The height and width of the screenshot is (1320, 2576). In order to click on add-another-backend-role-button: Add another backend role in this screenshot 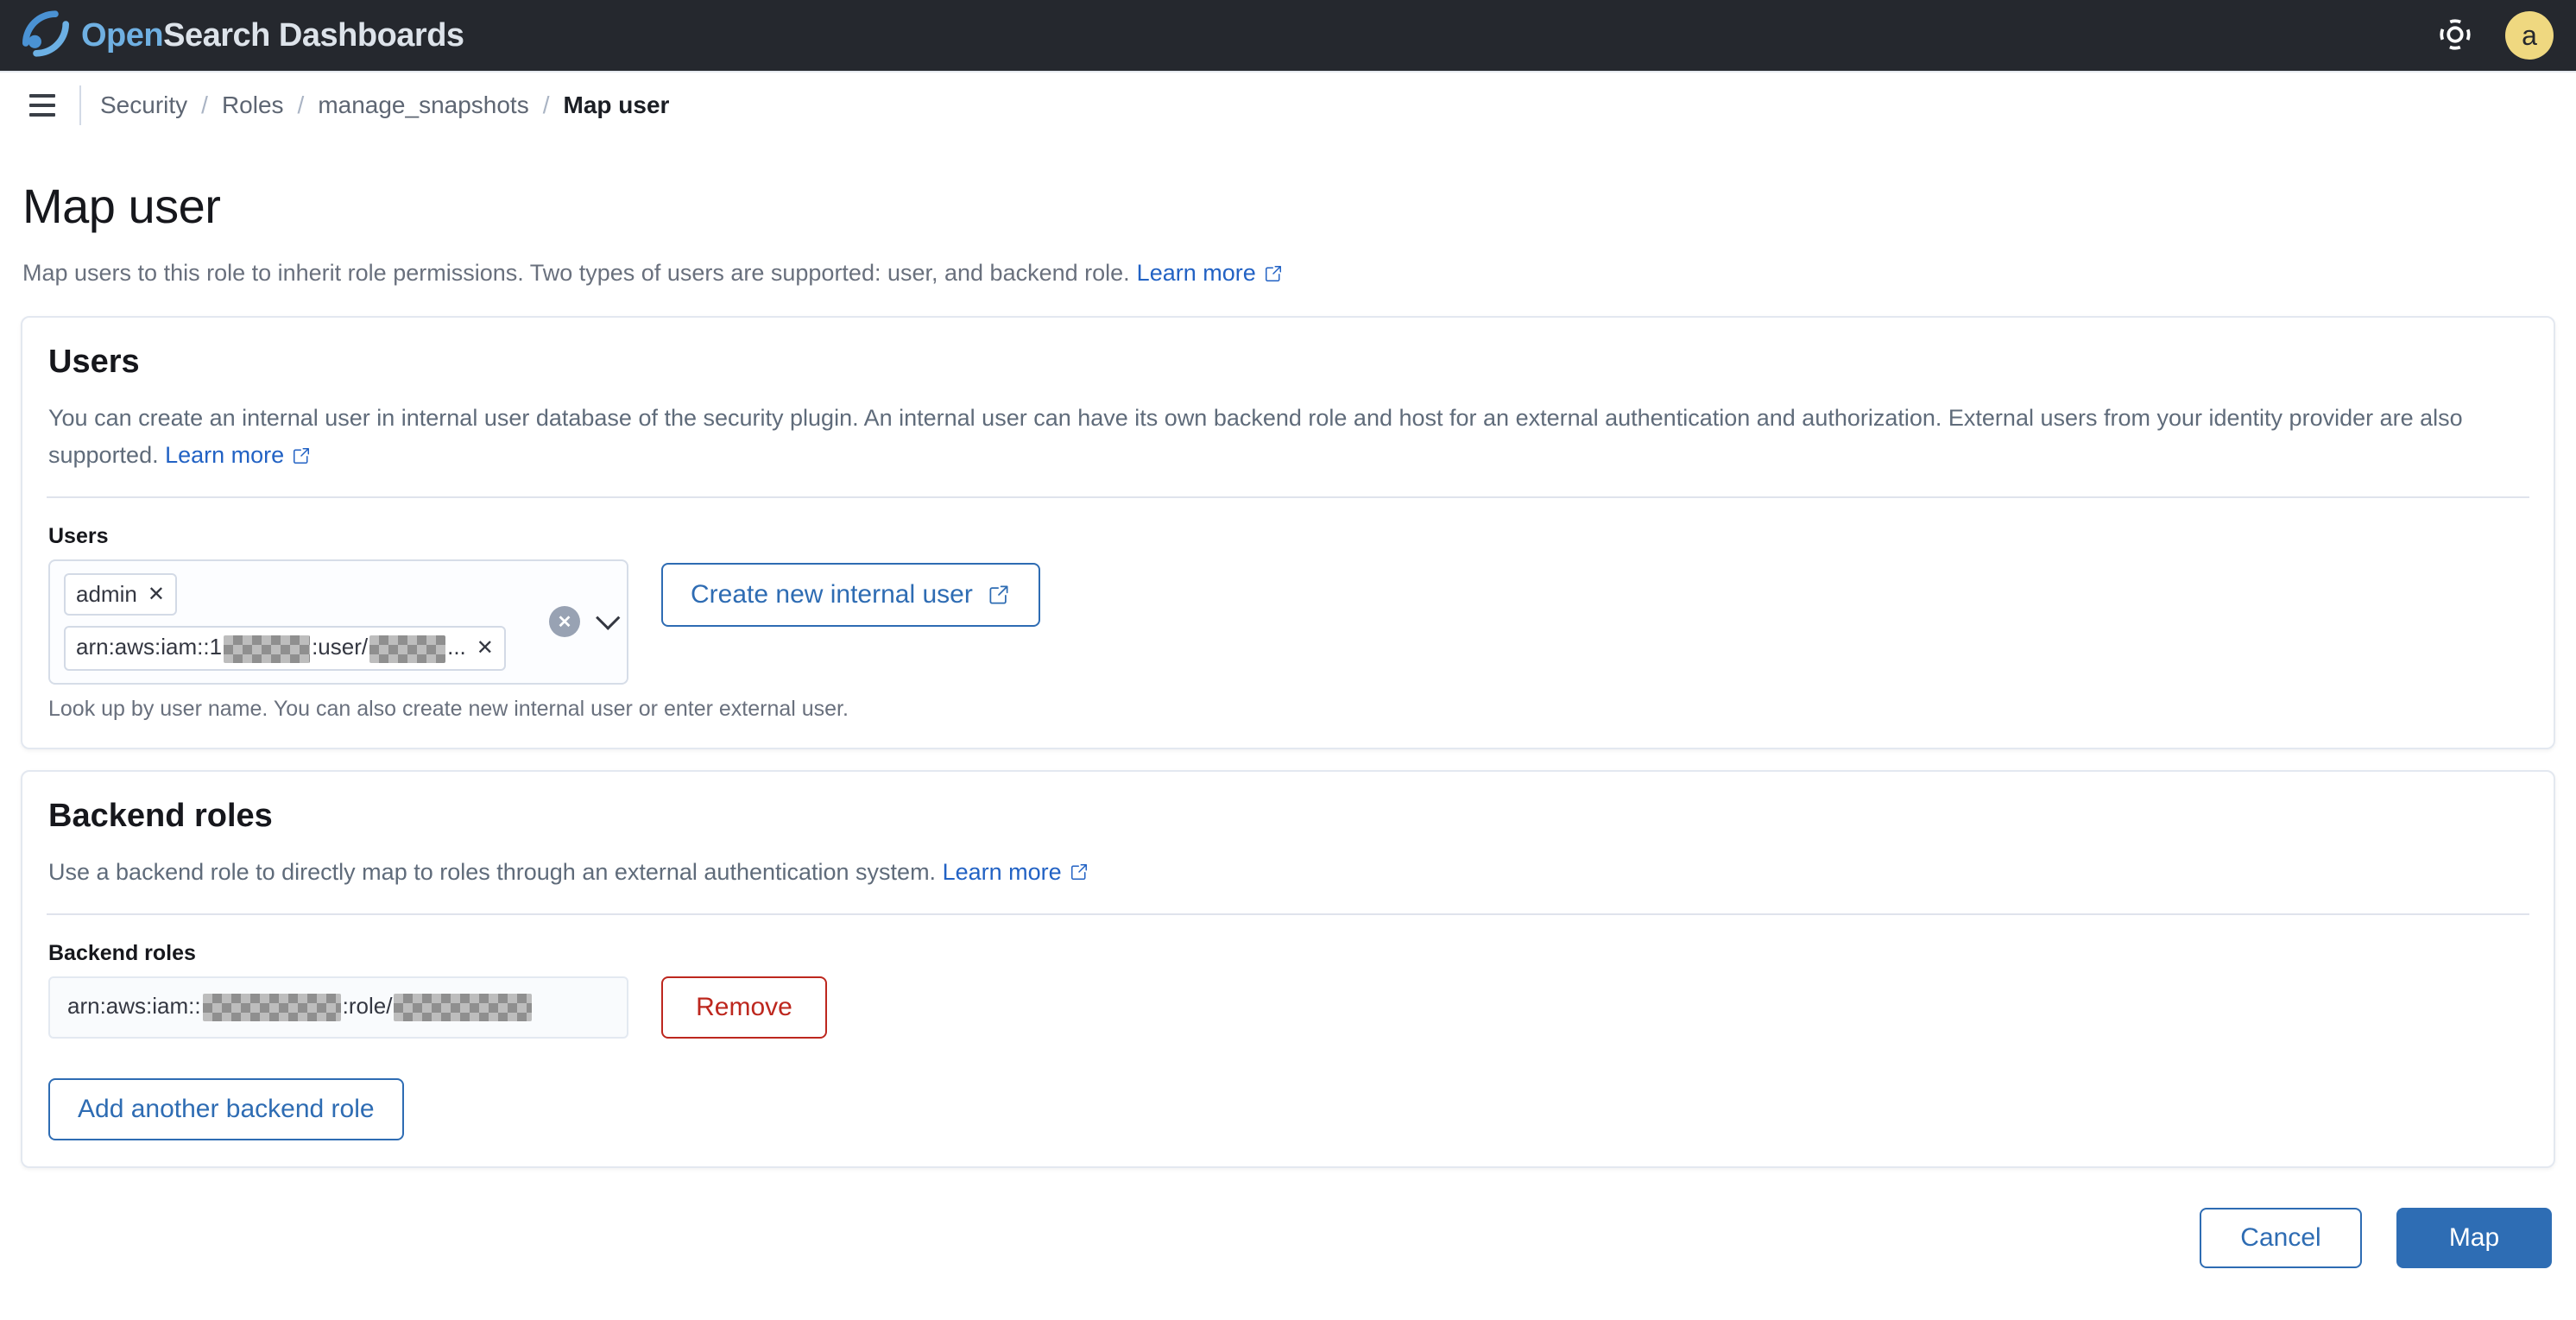, I will do `click(226, 1108)`.